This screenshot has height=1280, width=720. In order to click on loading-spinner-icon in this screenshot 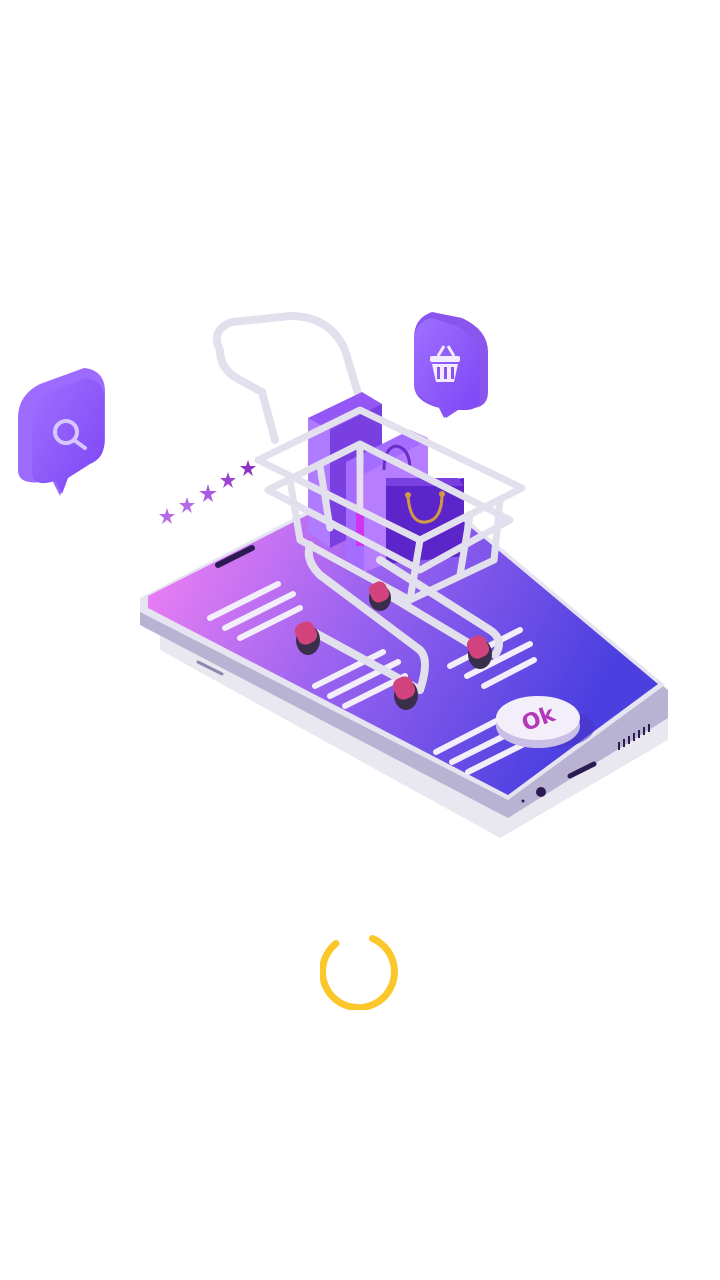, I will do `click(359, 972)`.